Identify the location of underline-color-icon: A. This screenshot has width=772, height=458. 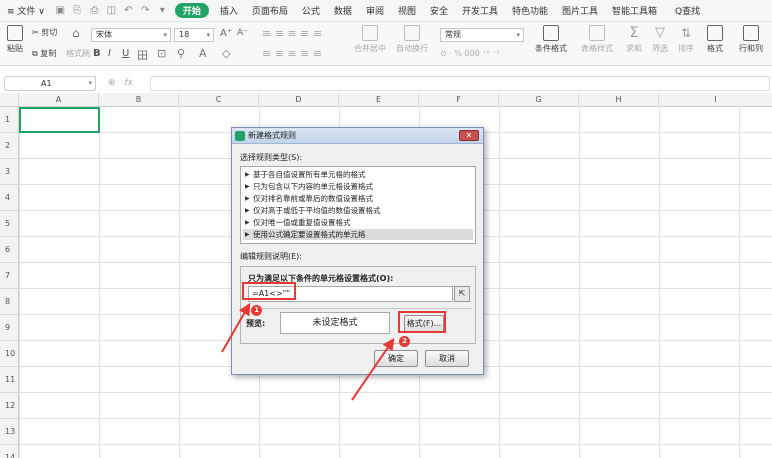
(203, 53).